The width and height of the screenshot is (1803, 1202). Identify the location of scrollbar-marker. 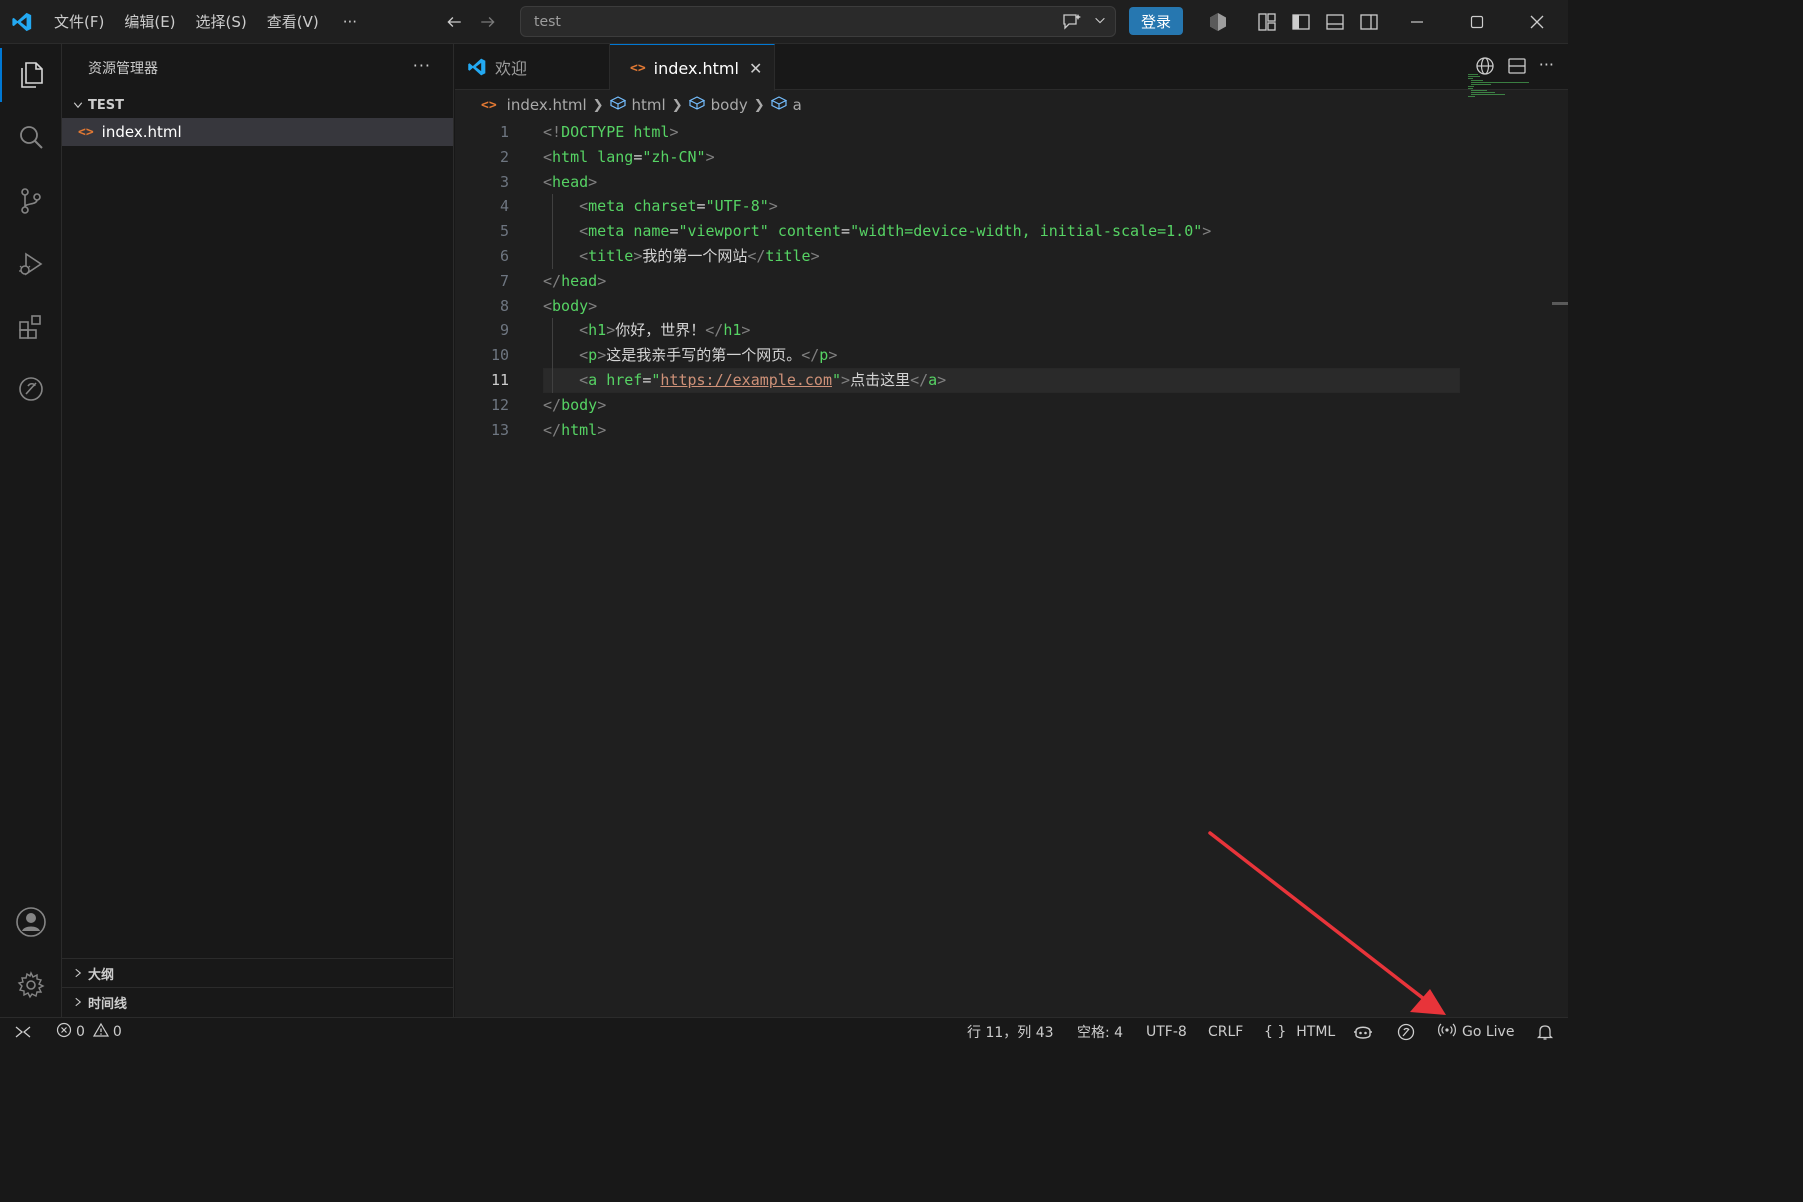
(1560, 303).